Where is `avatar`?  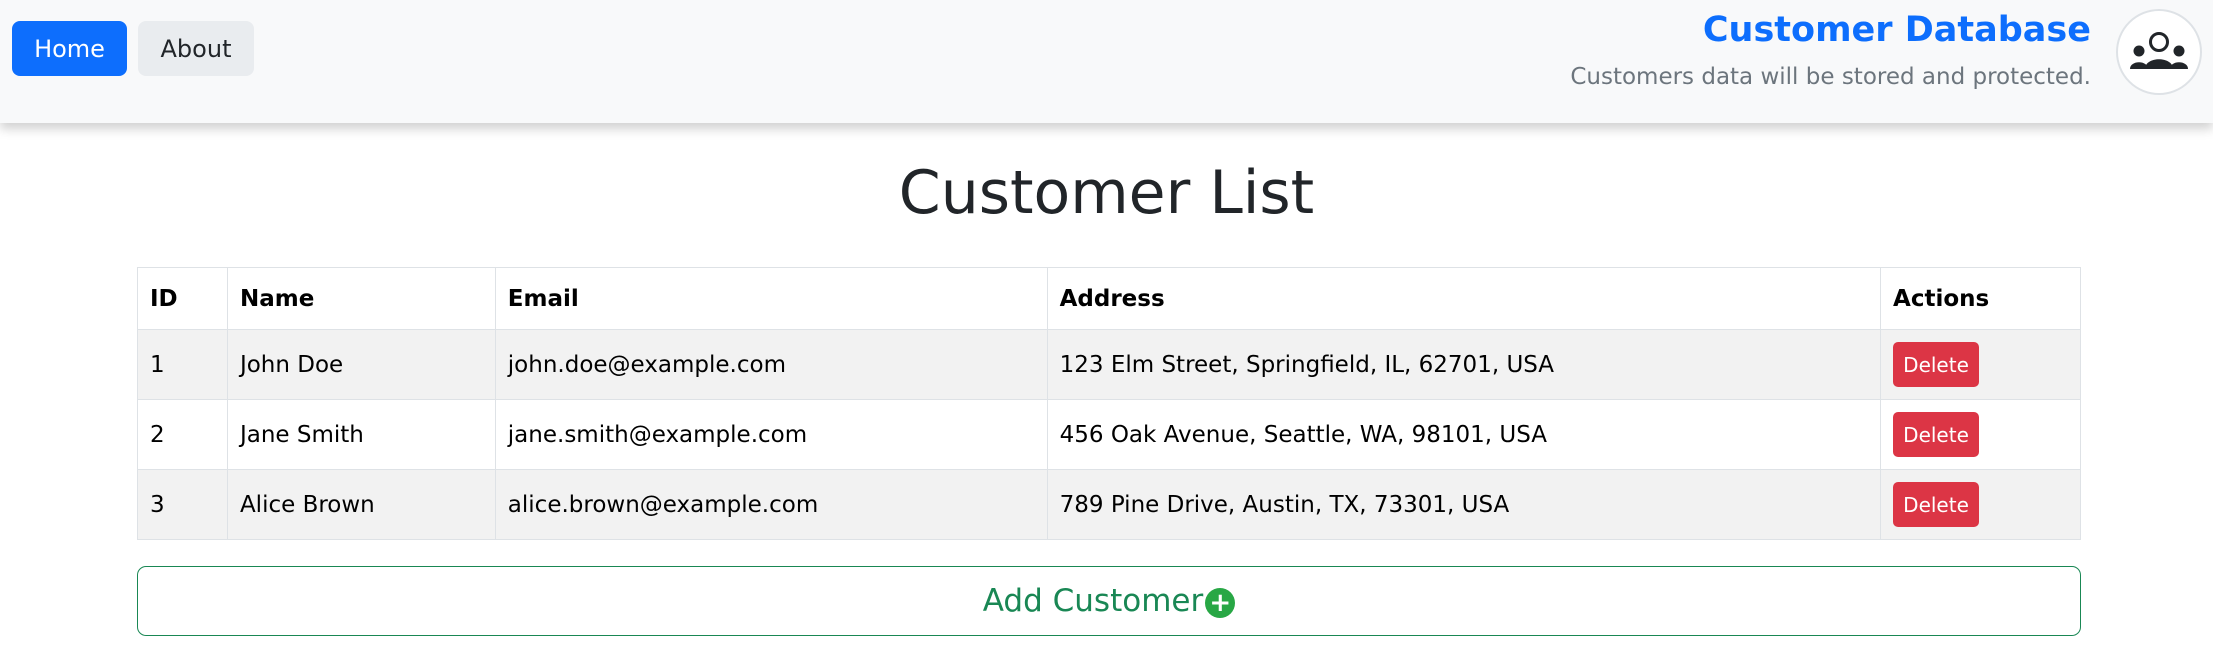 avatar is located at coordinates (2159, 52).